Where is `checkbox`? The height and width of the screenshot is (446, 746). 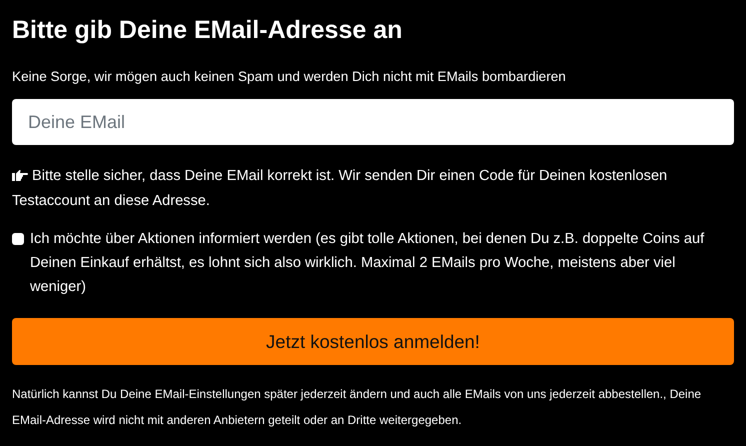
checkbox is located at coordinates (18, 239).